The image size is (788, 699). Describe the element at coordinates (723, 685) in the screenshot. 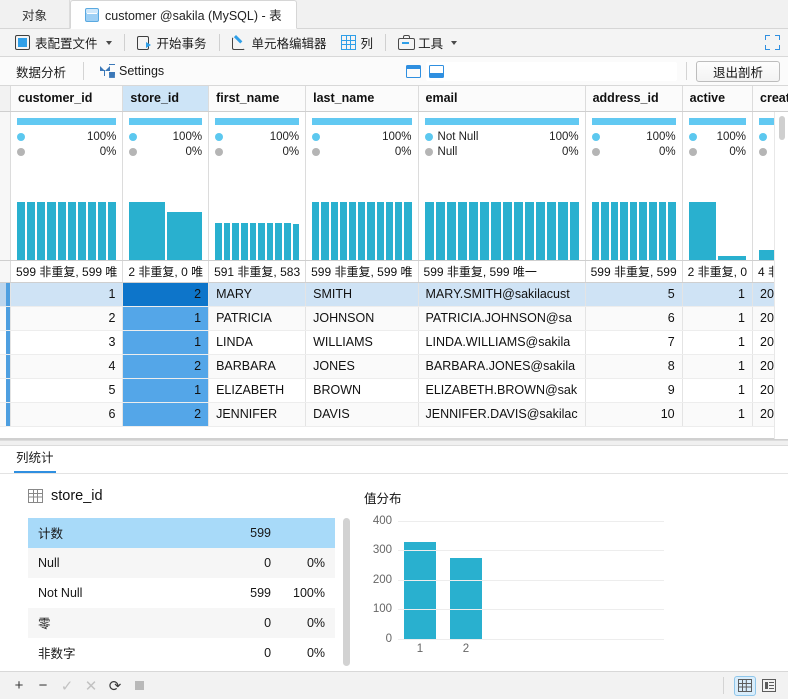

I see `status-divider` at that location.